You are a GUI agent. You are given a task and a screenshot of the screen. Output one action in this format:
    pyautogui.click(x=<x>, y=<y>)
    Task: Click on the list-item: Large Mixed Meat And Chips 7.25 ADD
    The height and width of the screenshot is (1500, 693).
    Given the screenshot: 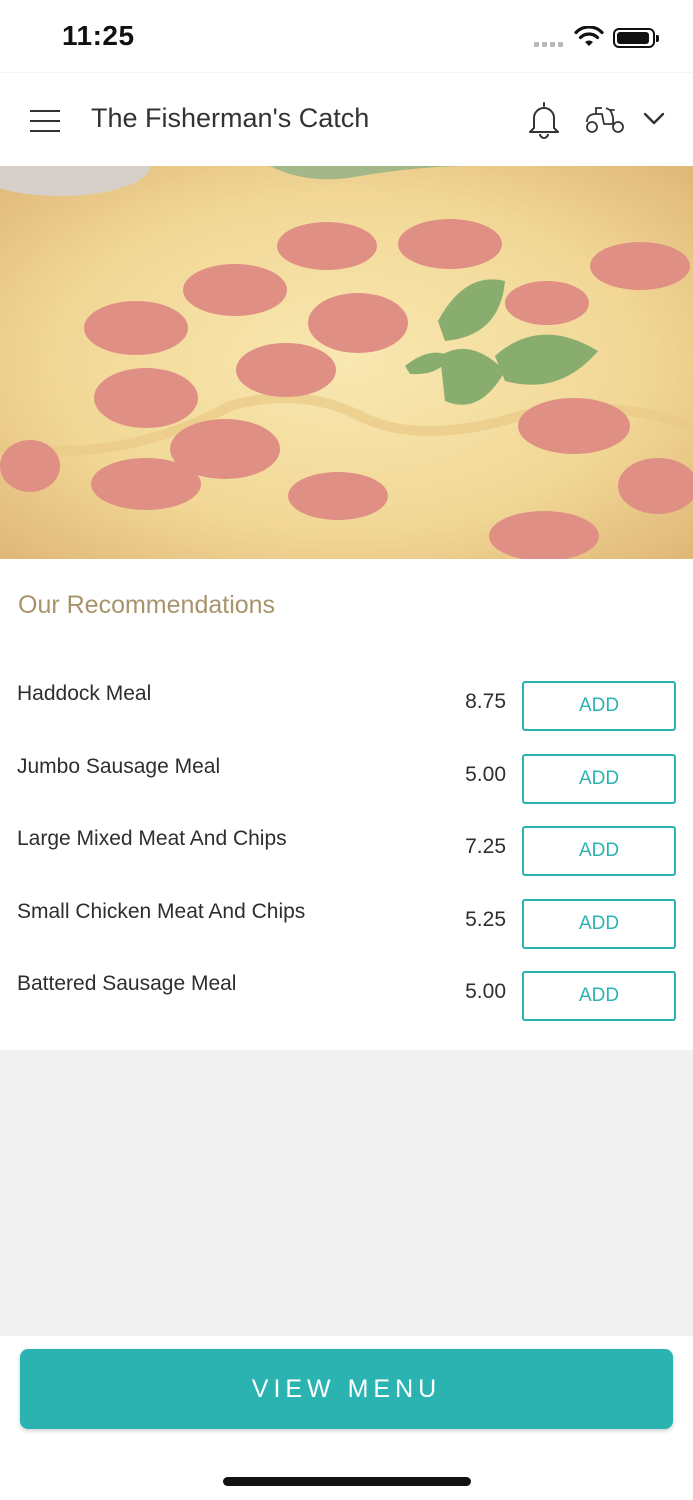 What is the action you would take?
    pyautogui.click(x=346, y=857)
    